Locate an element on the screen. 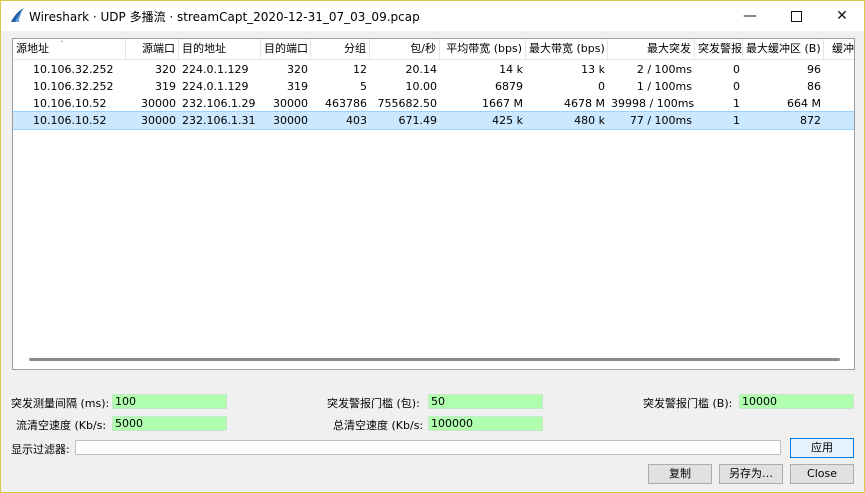 The image size is (865, 493). col-max-burst: 最大突发 is located at coordinates (651, 49).